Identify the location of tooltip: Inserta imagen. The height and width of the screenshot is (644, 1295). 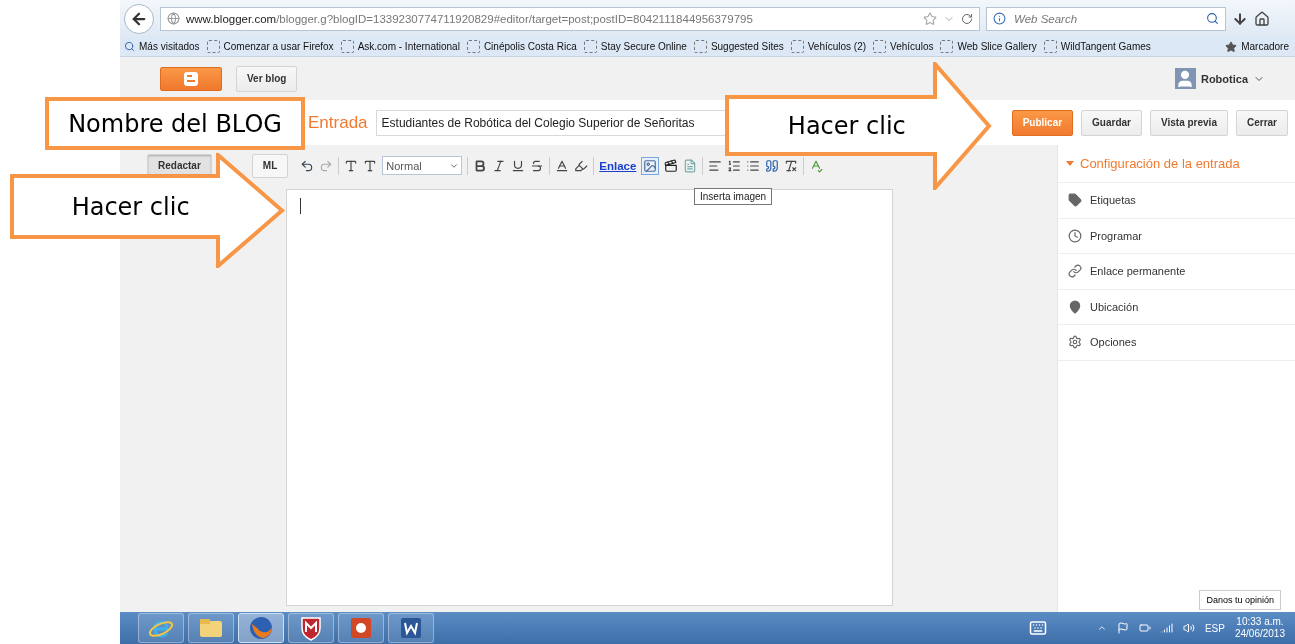
(733, 196).